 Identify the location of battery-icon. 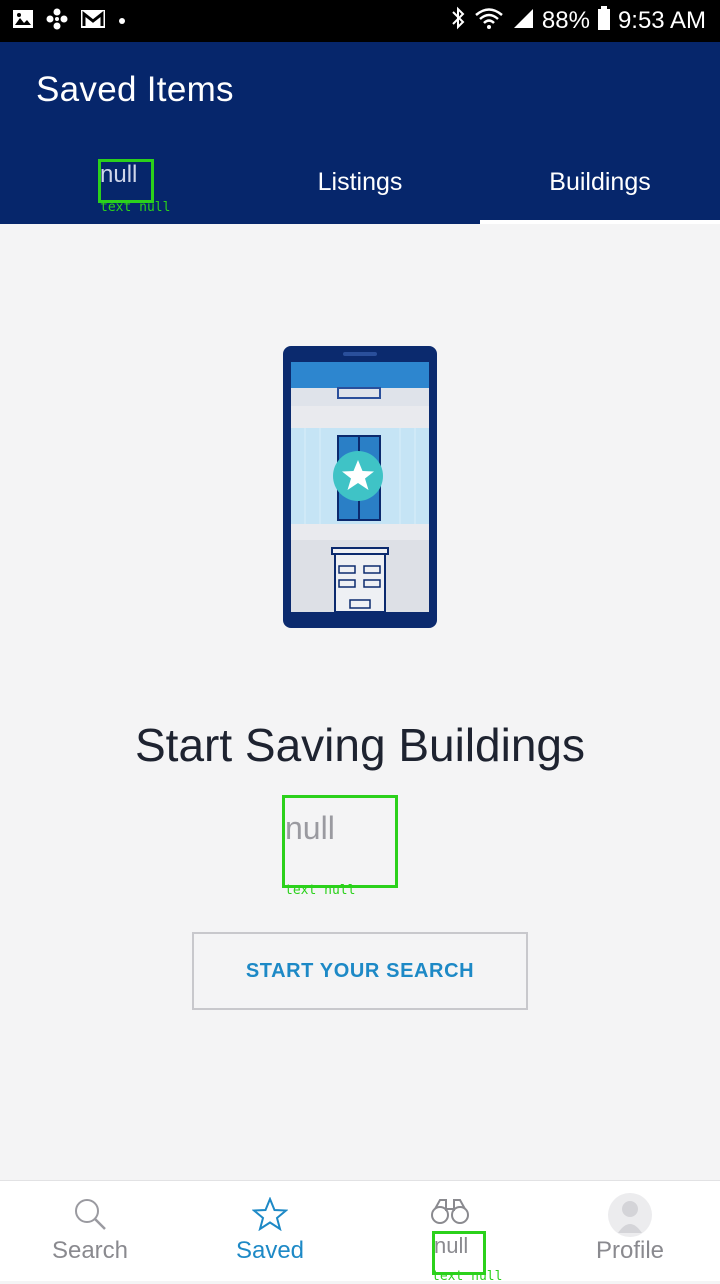
(603, 21).